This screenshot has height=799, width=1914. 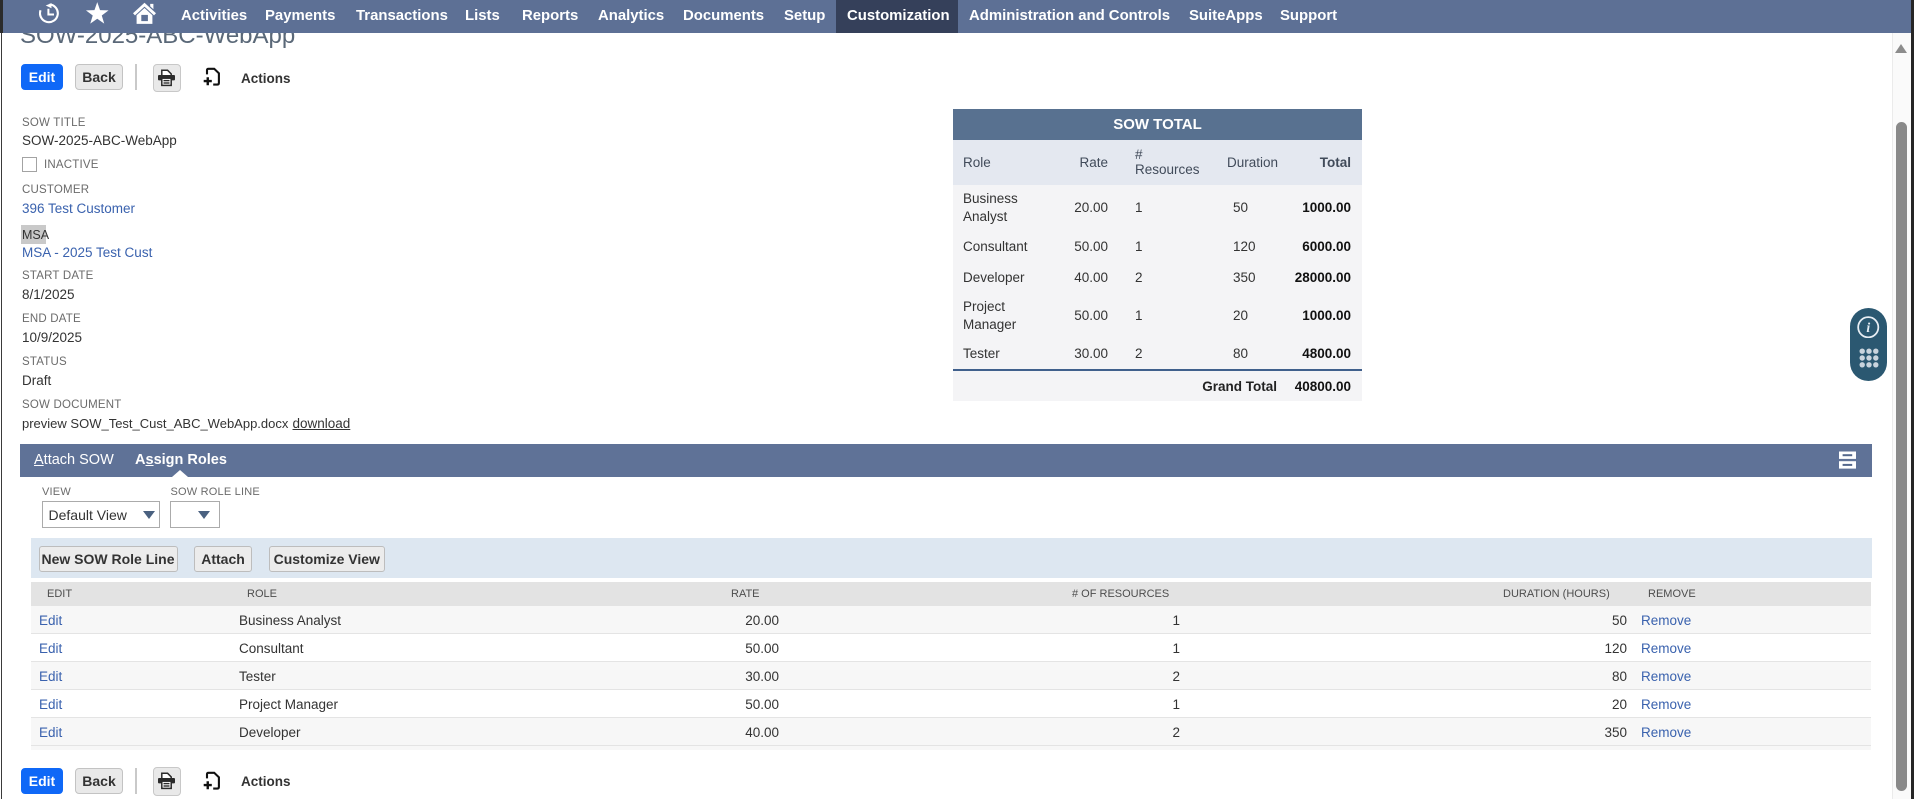 I want to click on svg-text: i, so click(x=1868, y=327).